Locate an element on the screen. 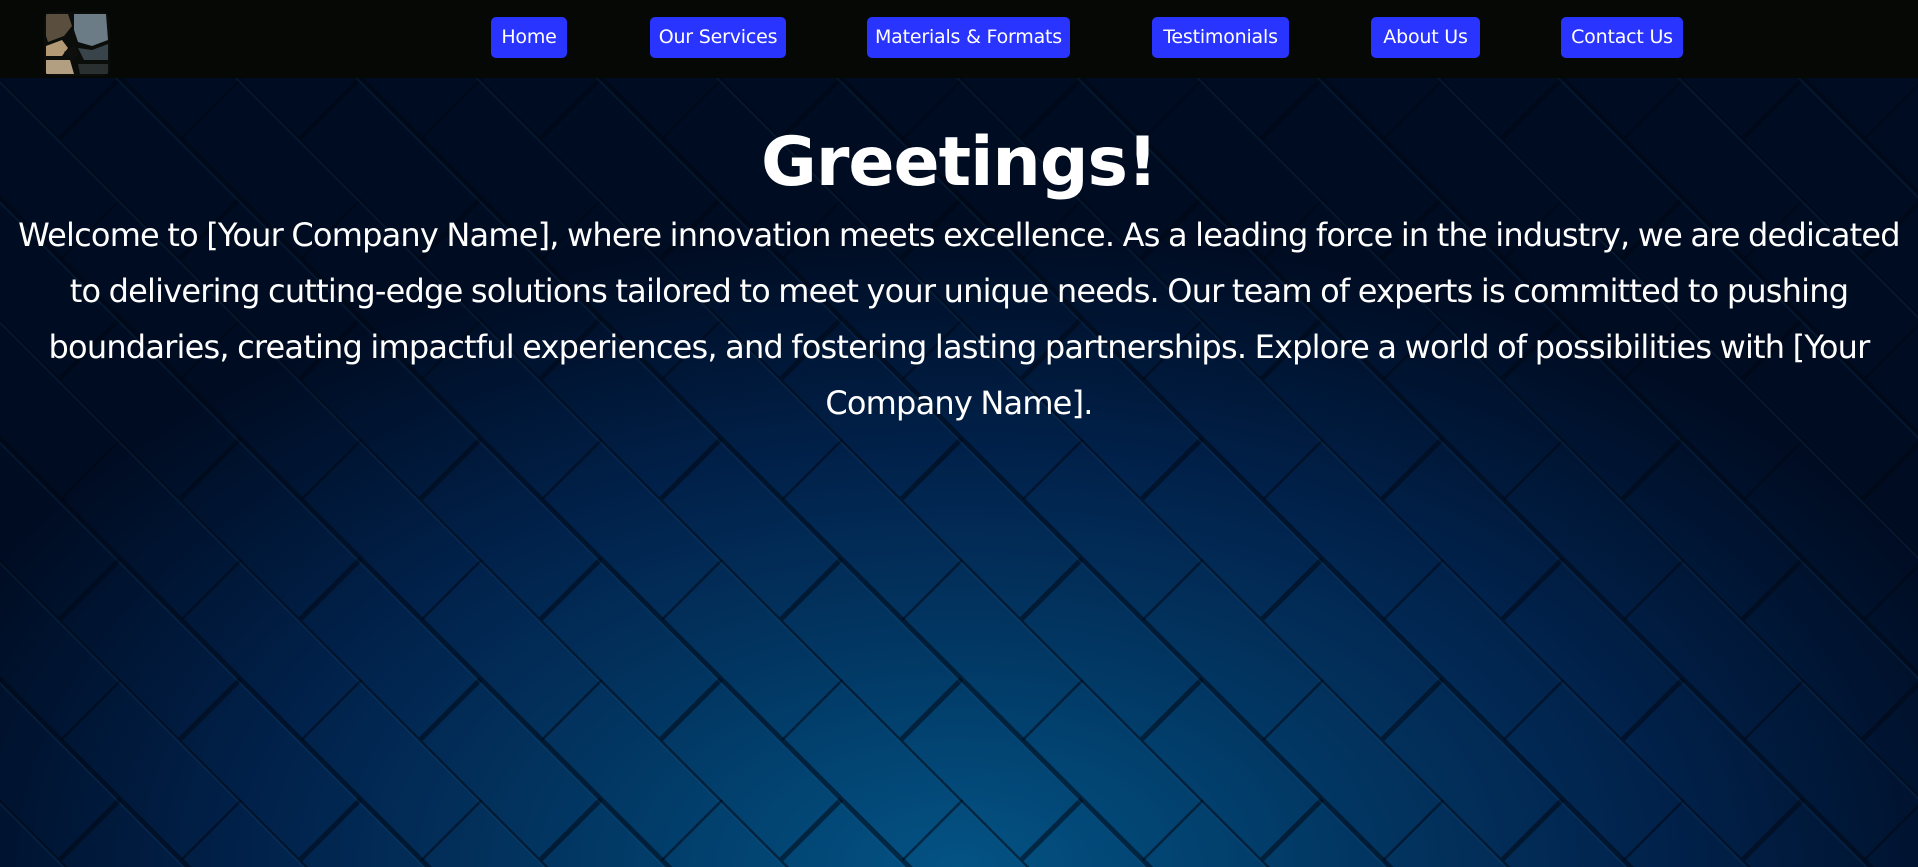  nav-our-services-button: Our Services is located at coordinates (718, 37).